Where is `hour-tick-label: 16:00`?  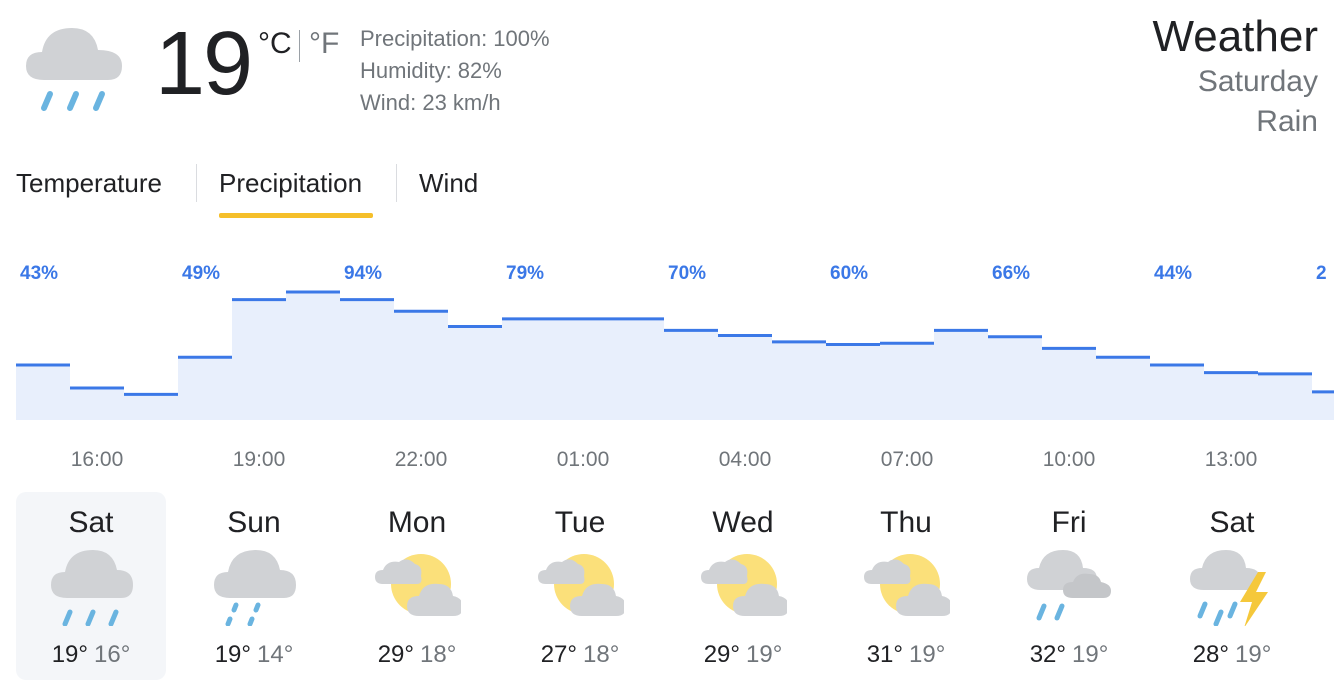
hour-tick-label: 16:00 is located at coordinates (97, 459).